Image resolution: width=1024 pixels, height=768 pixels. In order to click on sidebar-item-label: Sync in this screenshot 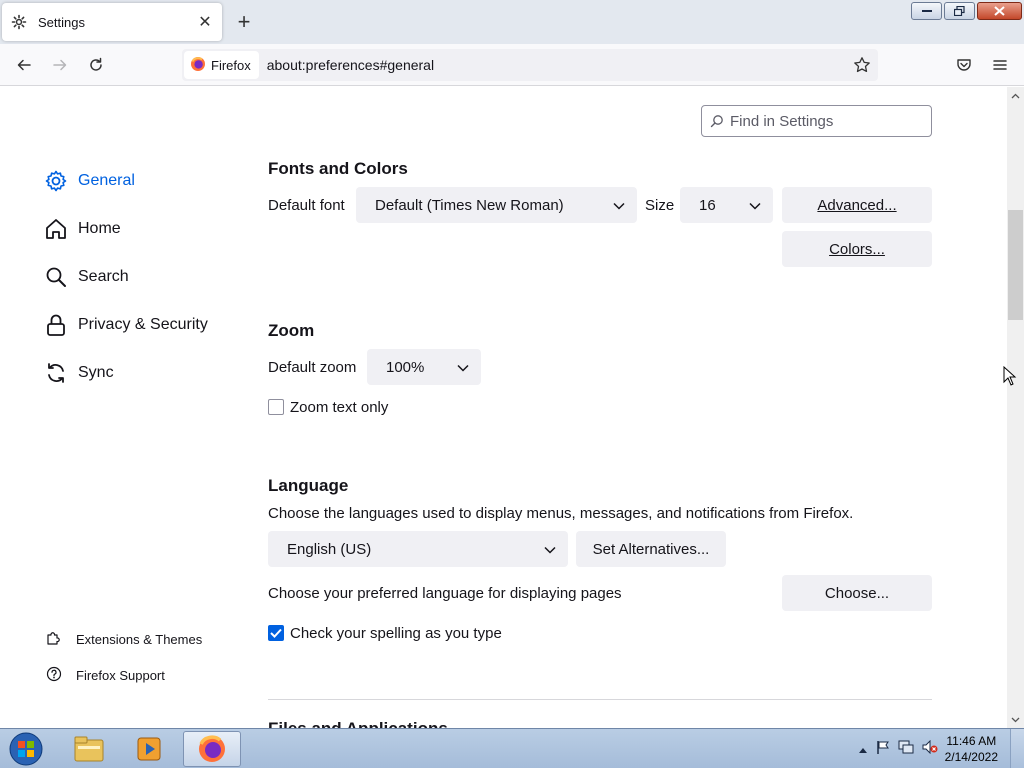, I will do `click(96, 372)`.